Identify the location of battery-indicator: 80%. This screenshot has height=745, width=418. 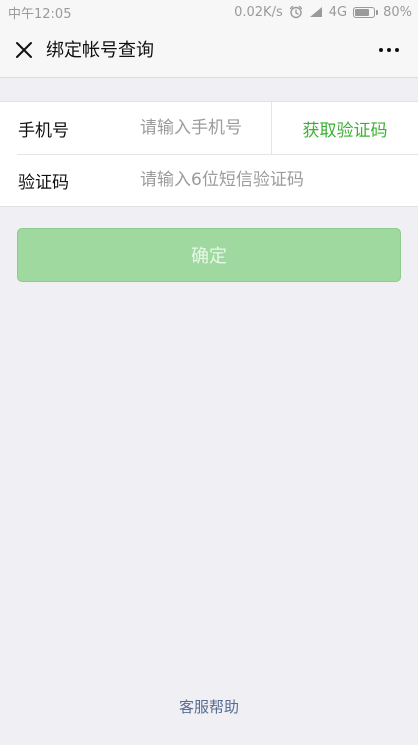
(382, 12).